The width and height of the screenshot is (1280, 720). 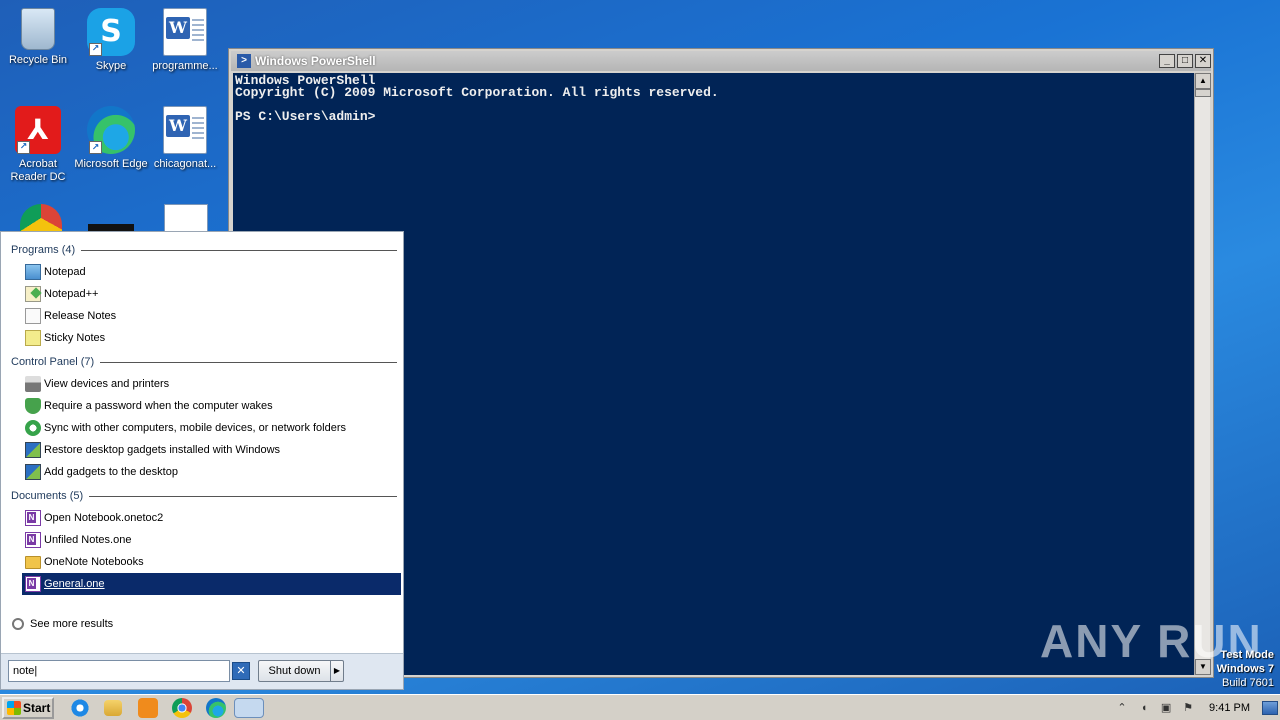 I want to click on system-tray: ⌃ ◖ ▣ ⚑ 9:41 PM, so click(x=1195, y=708).